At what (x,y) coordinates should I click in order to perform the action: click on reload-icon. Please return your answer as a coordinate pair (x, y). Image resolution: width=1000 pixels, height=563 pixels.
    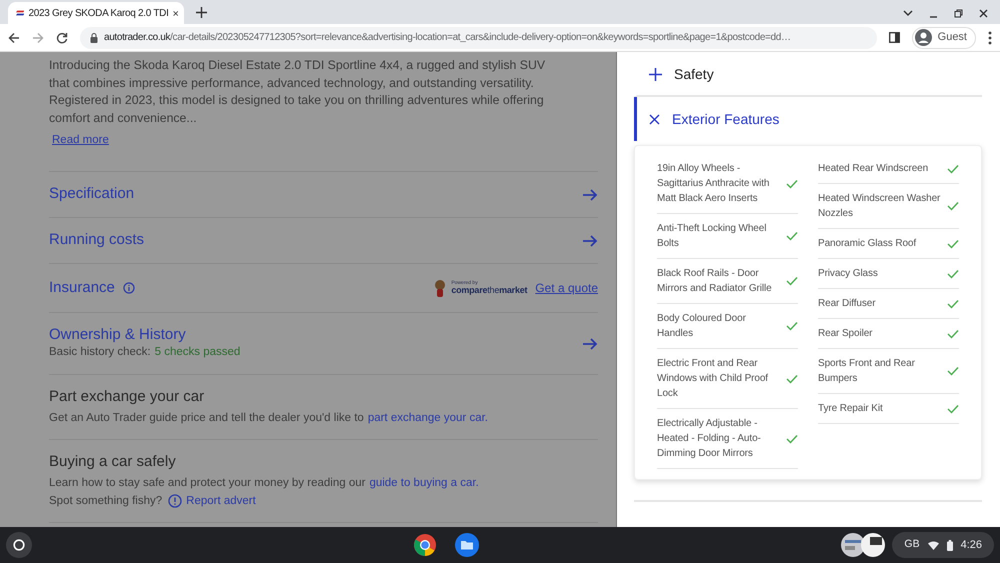
    Looking at the image, I should click on (62, 38).